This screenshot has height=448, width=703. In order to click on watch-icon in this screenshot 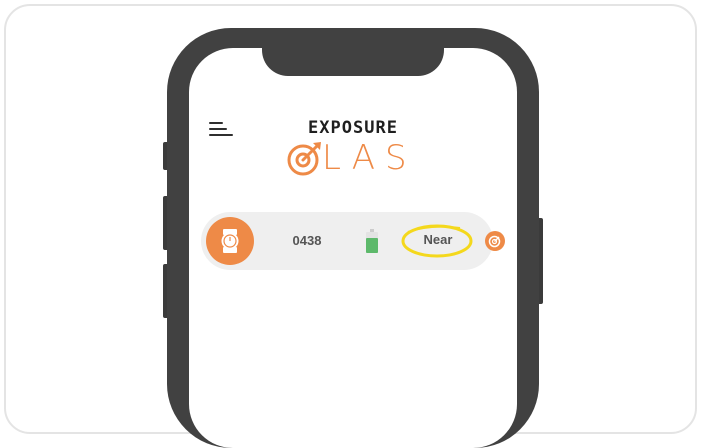, I will do `click(230, 241)`.